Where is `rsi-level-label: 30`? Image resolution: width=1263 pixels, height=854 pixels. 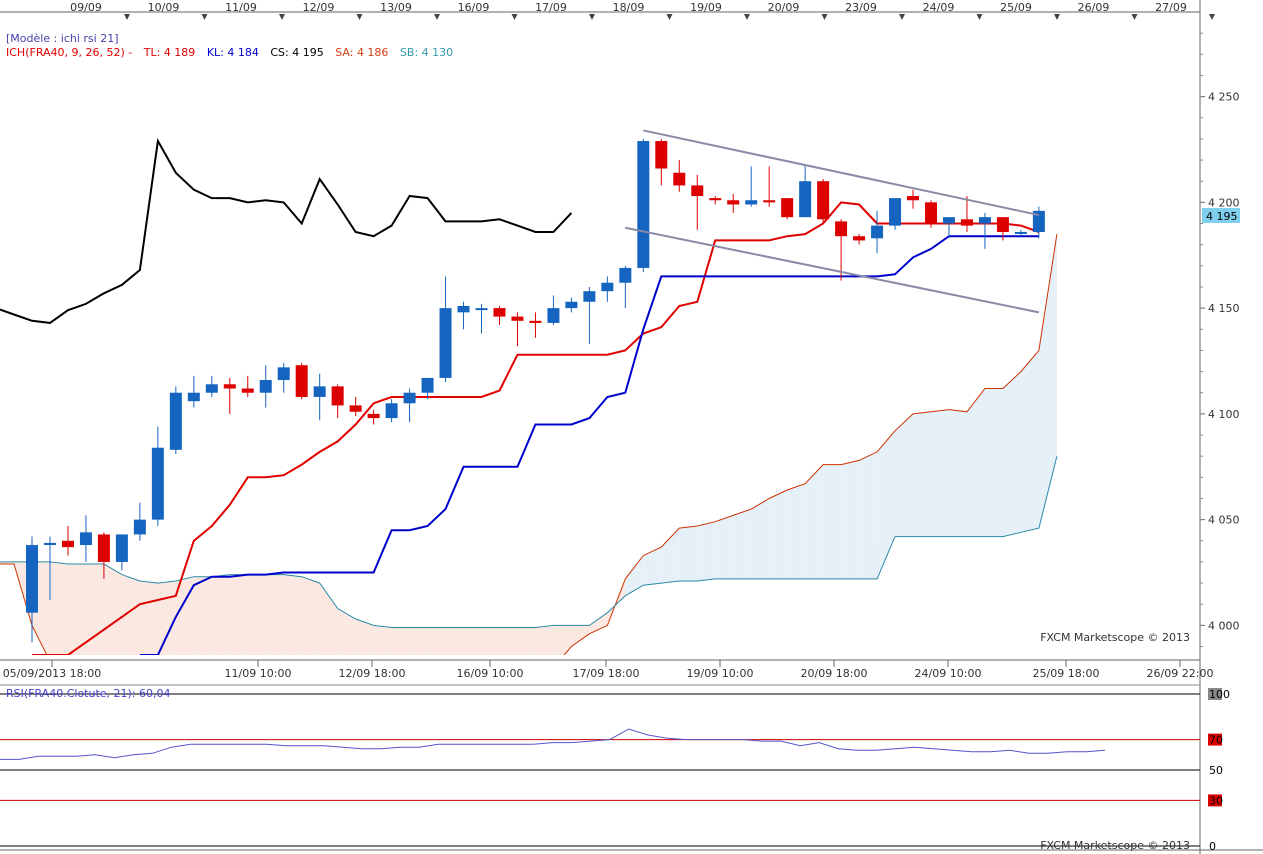 rsi-level-label: 30 is located at coordinates (1216, 800).